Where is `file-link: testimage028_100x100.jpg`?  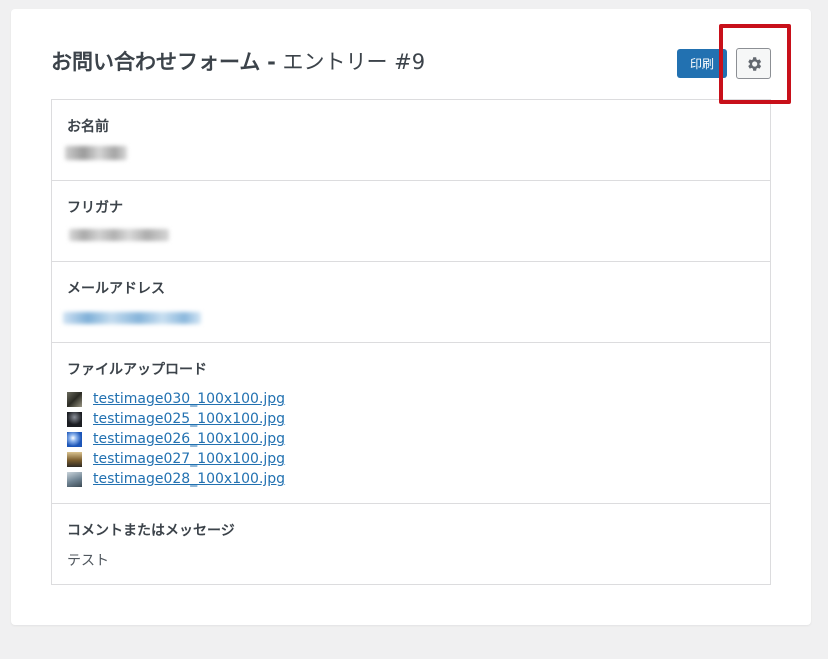
file-link: testimage028_100x100.jpg is located at coordinates (189, 479).